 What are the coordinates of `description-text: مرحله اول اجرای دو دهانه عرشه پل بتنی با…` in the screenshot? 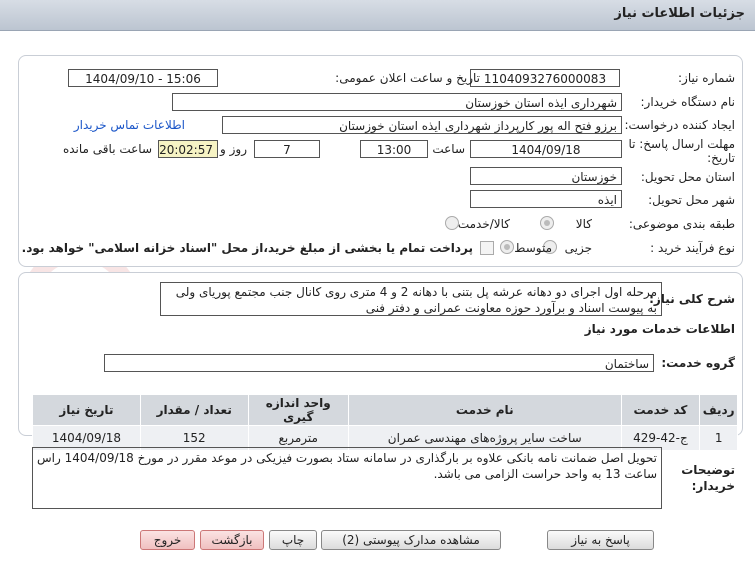 It's located at (411, 299).